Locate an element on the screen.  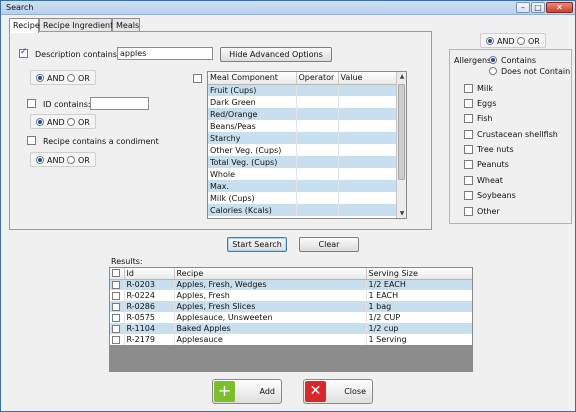
condiment-checkbox is located at coordinates (31, 140).